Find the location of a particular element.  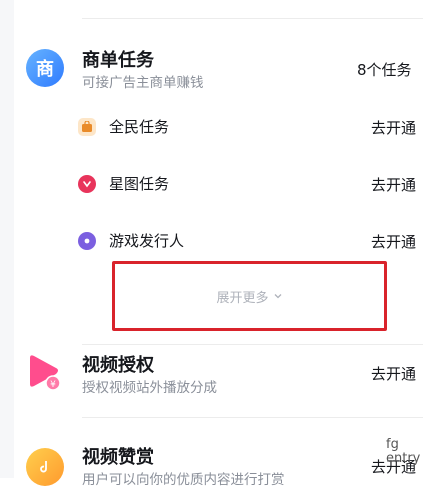

sub-task-row: 全民任务 去开通 is located at coordinates (250, 127).